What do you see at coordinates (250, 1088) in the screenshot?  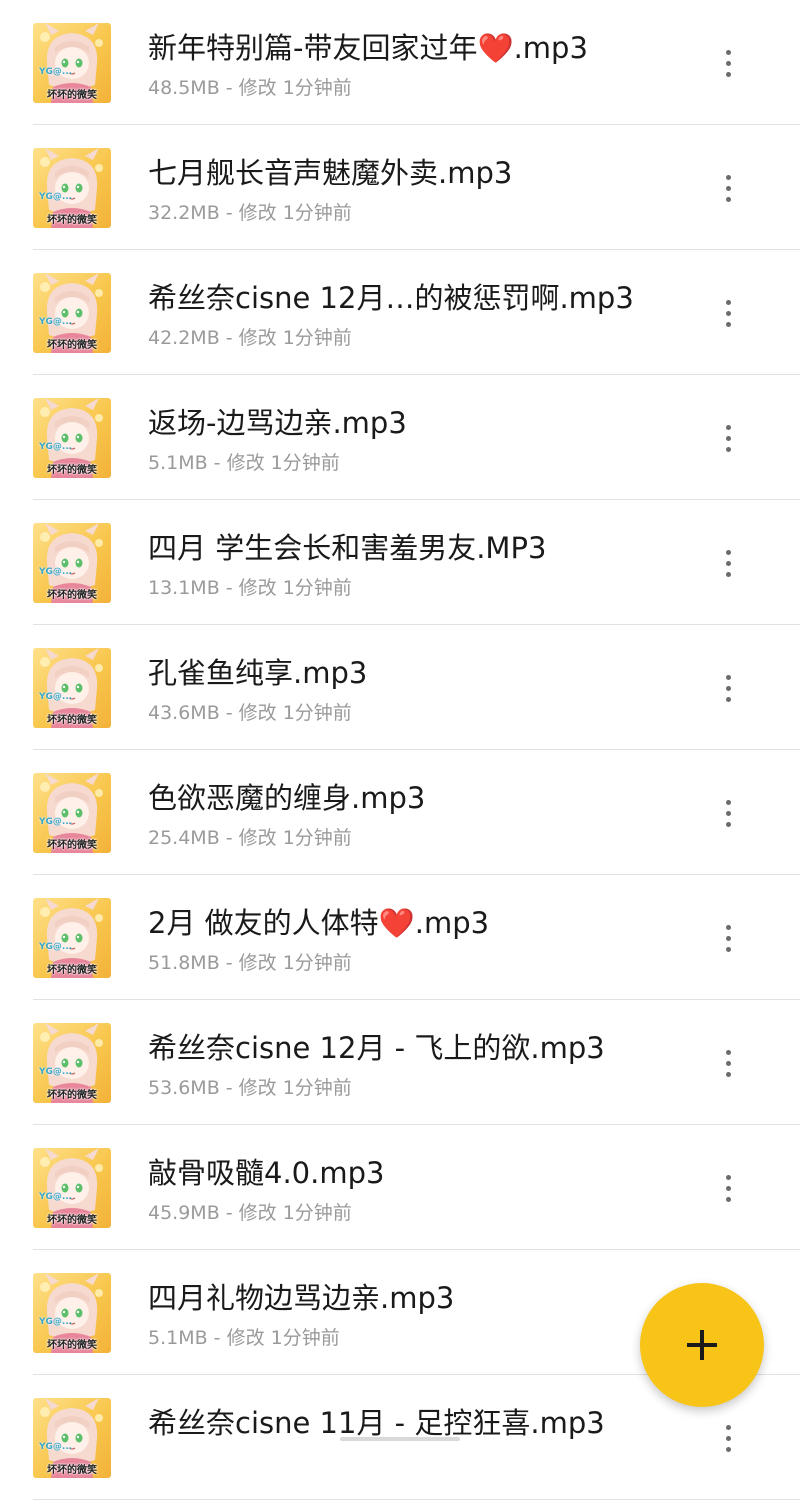 I see `file-meta: 53.6MB - 修改 1分钟前` at bounding box center [250, 1088].